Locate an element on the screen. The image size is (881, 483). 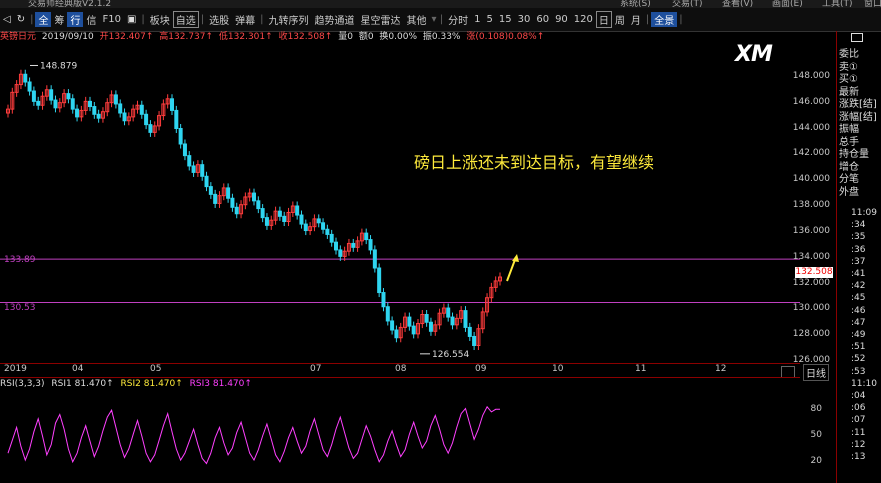
window-icon: ▣ is located at coordinates (131, 19).